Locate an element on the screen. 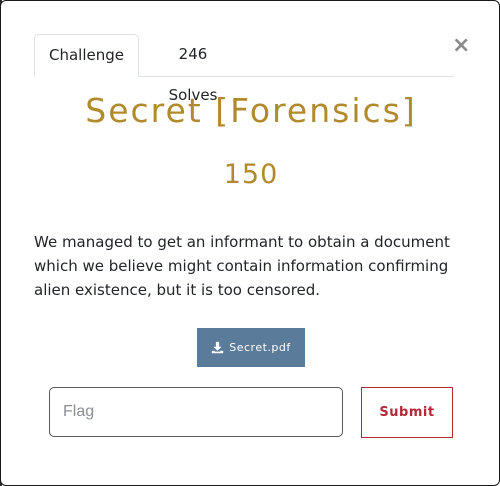 The image size is (500, 486). close-icon: × is located at coordinates (461, 46).